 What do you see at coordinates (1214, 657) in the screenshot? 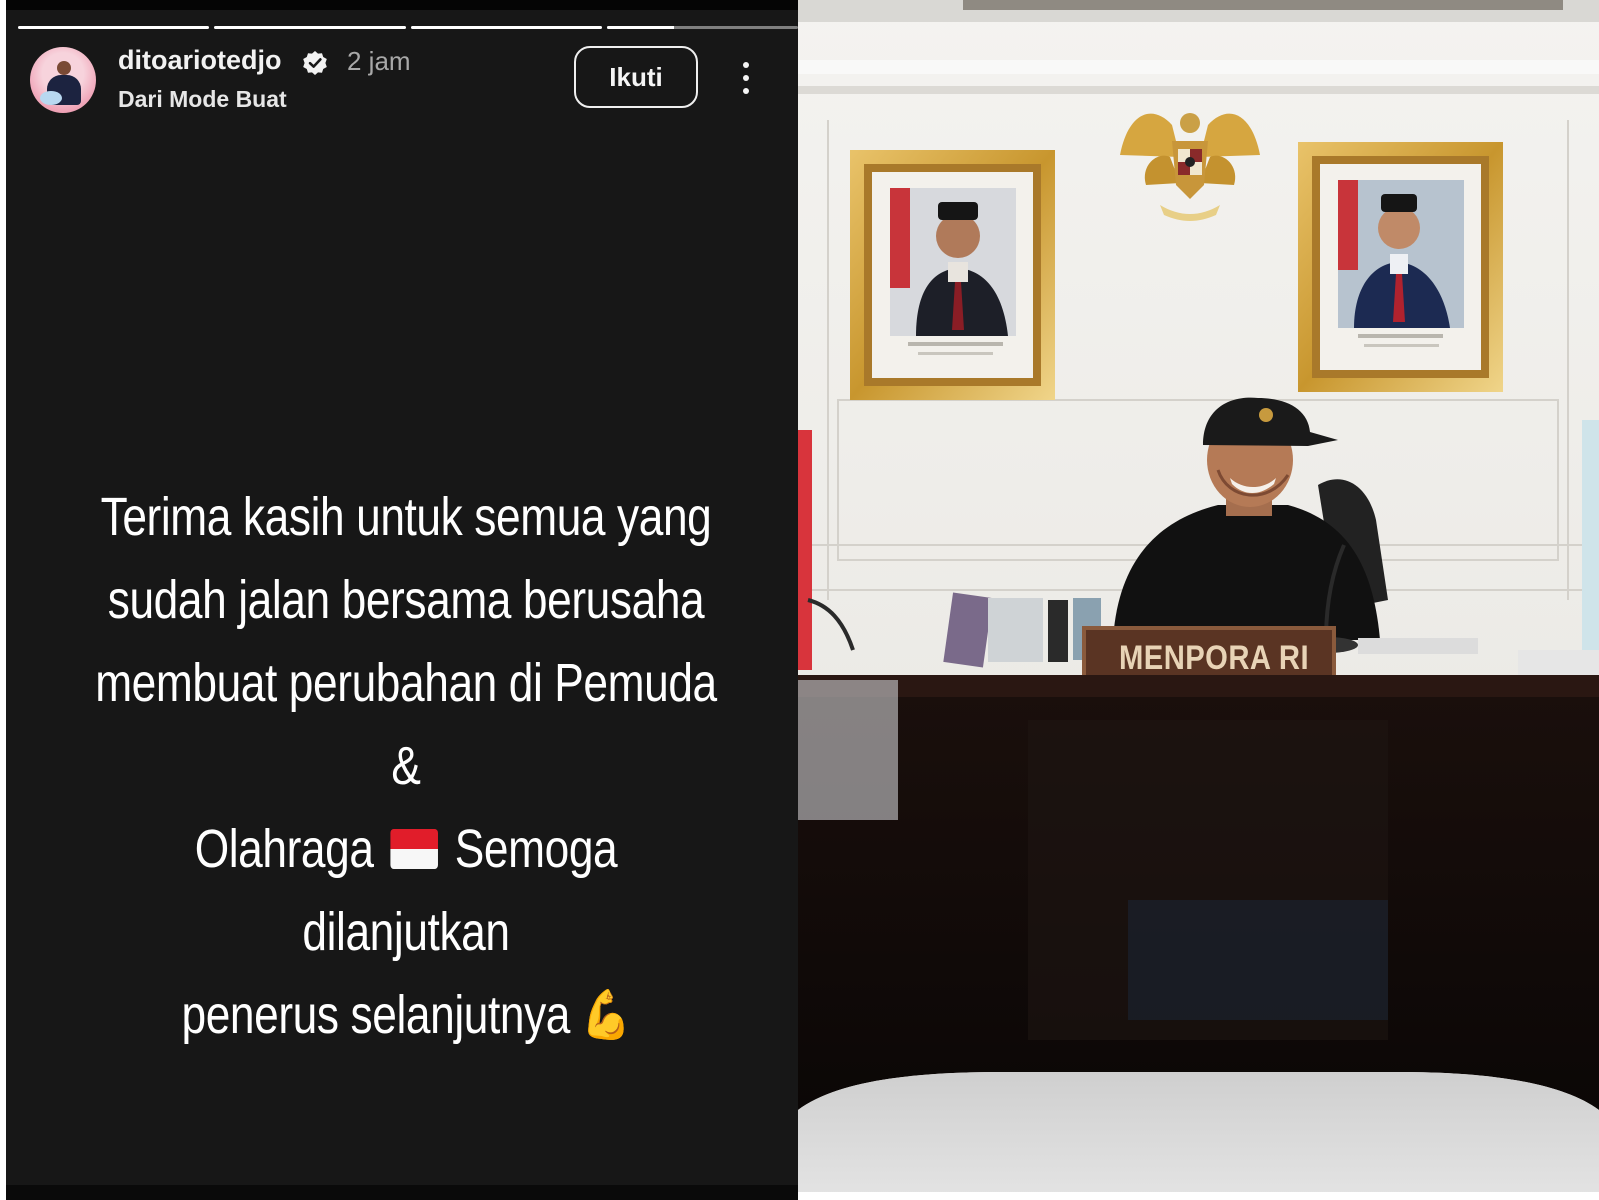
I see `nameplate-text: MENPORA RI` at bounding box center [1214, 657].